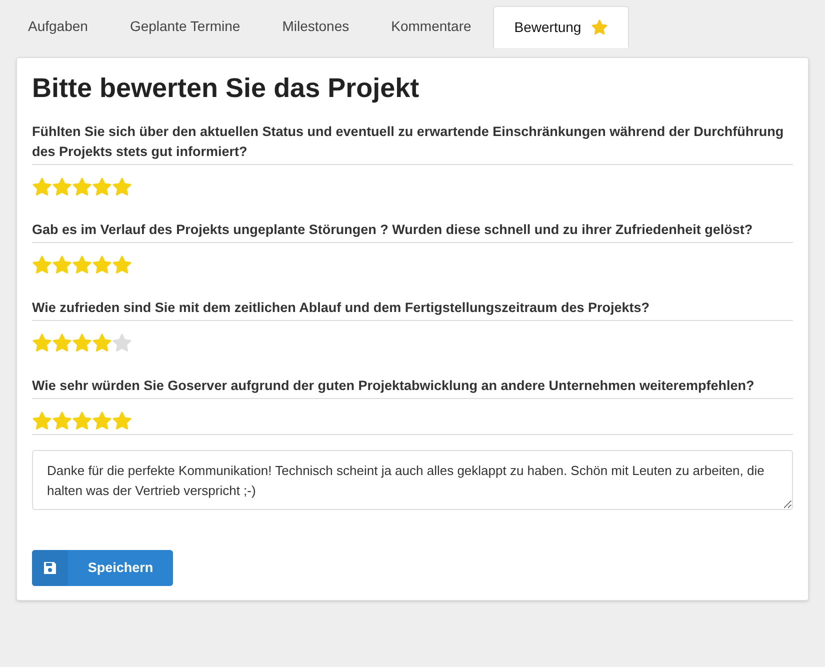 Image resolution: width=825 pixels, height=667 pixels. What do you see at coordinates (561, 27) in the screenshot?
I see `tab: Bewertung` at bounding box center [561, 27].